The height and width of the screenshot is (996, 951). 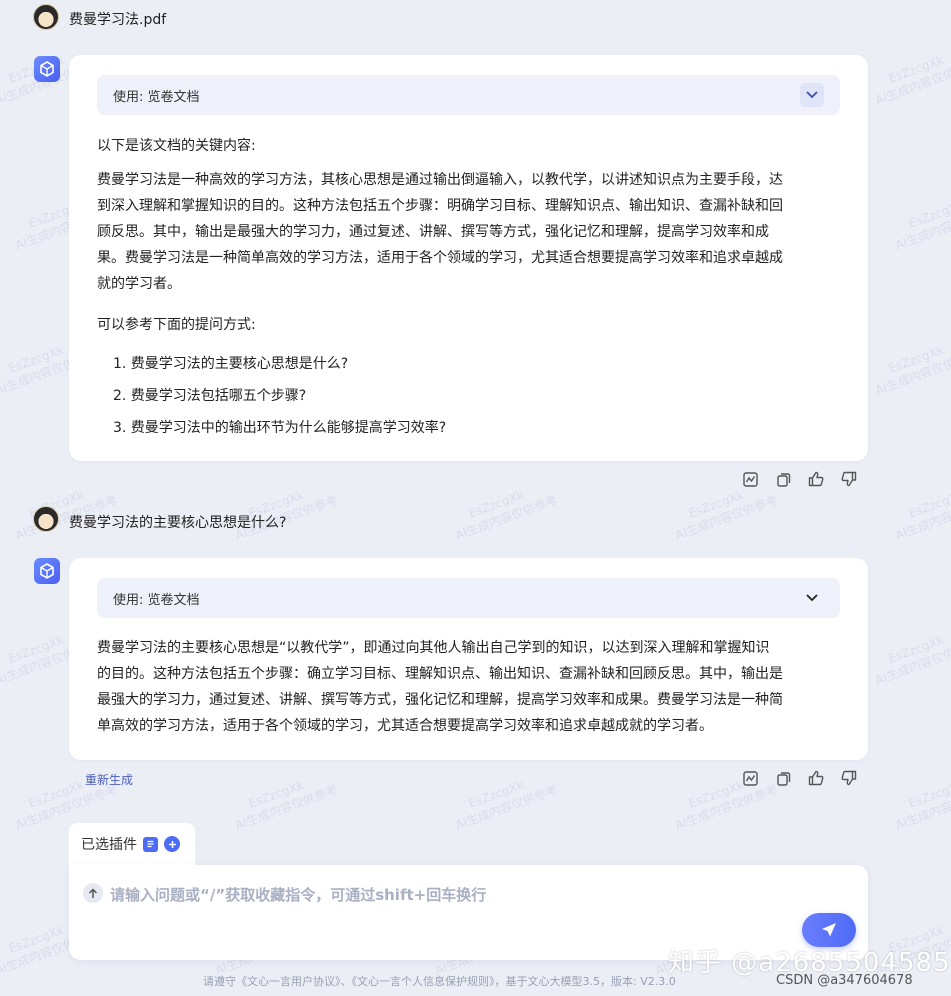 I want to click on selected-plugins-tab: 已选插件, so click(x=132, y=844).